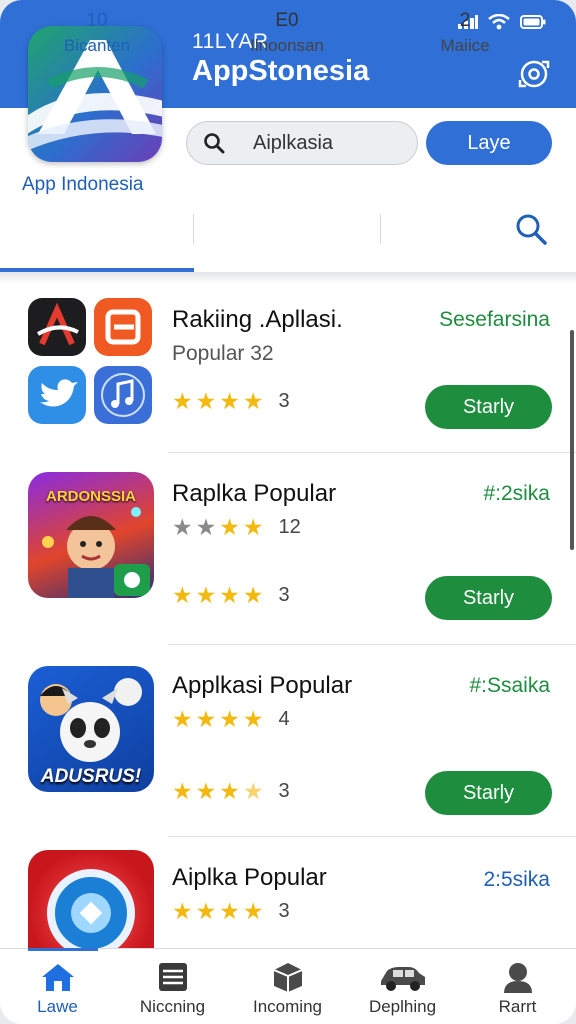  I want to click on car-icon, so click(402, 979).